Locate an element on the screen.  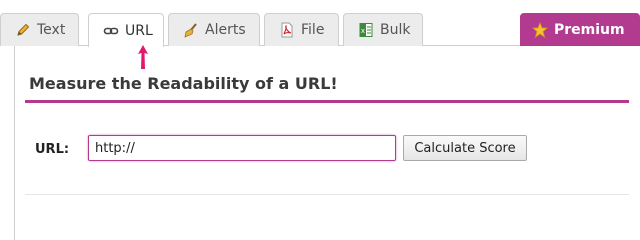
title-underline is located at coordinates (327, 101).